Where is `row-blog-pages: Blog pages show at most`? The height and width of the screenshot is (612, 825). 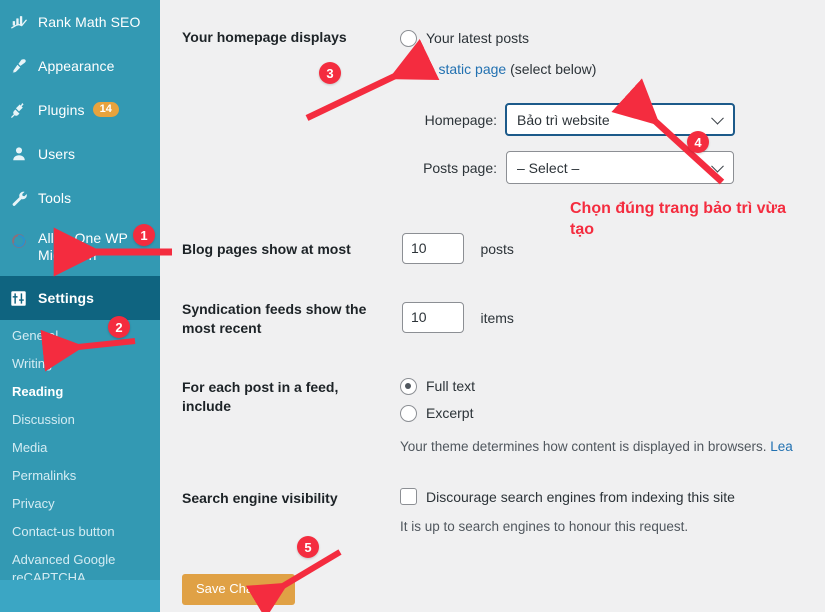 row-blog-pages: Blog pages show at most is located at coordinates (287, 249).